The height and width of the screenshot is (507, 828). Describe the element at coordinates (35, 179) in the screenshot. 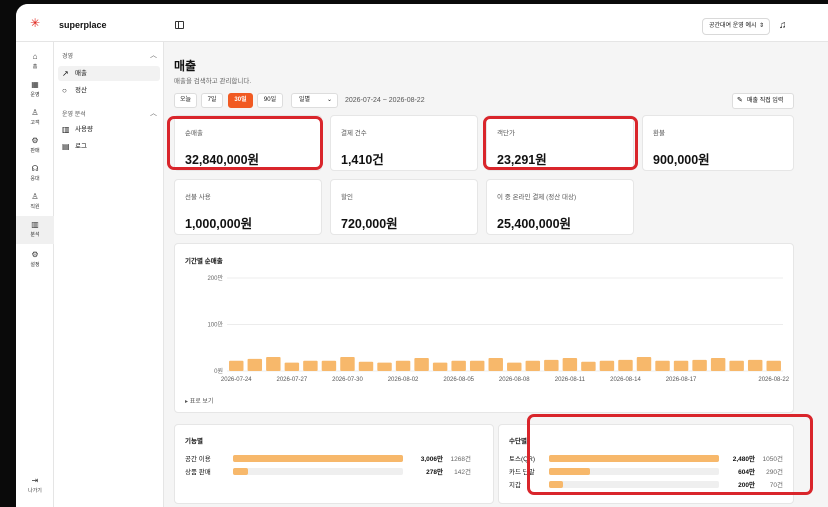

I see `rail-label: 응대` at that location.